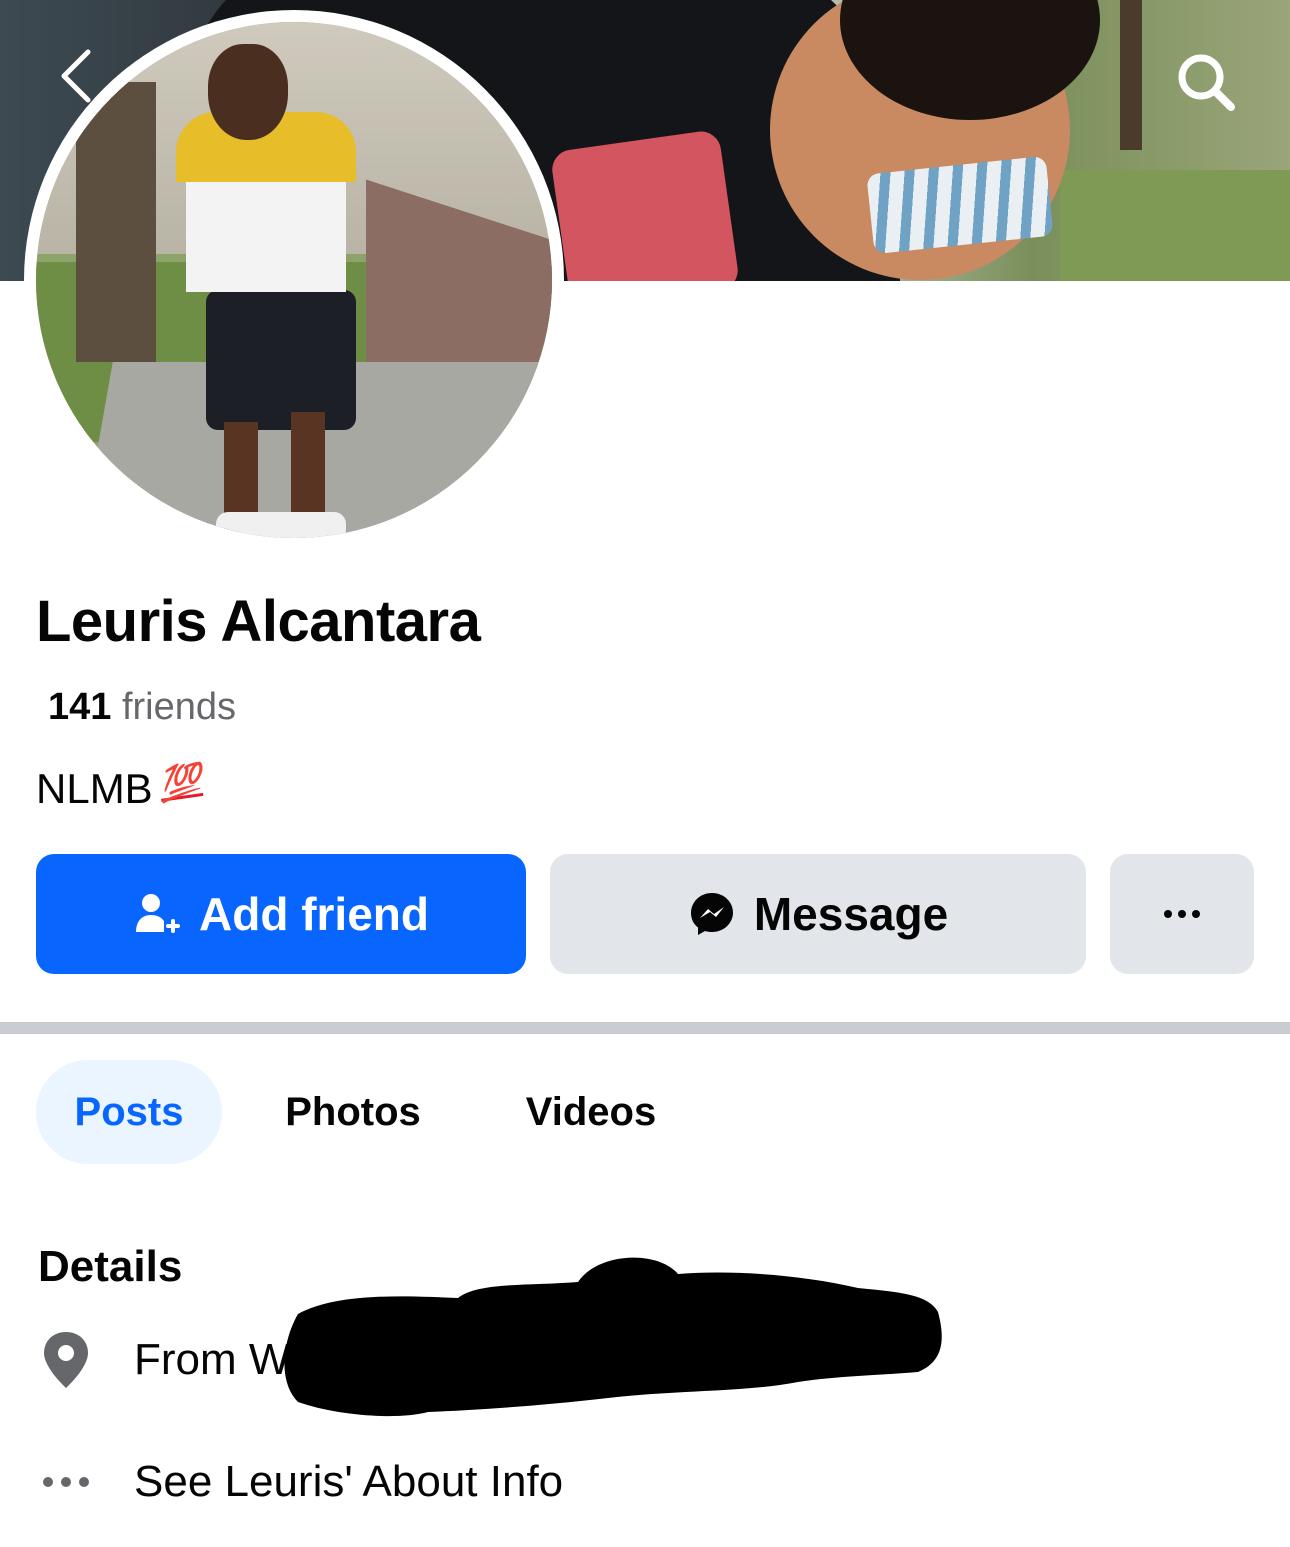 The image size is (1290, 1547). Describe the element at coordinates (610, 1336) in the screenshot. I see `redaction-scribble` at that location.